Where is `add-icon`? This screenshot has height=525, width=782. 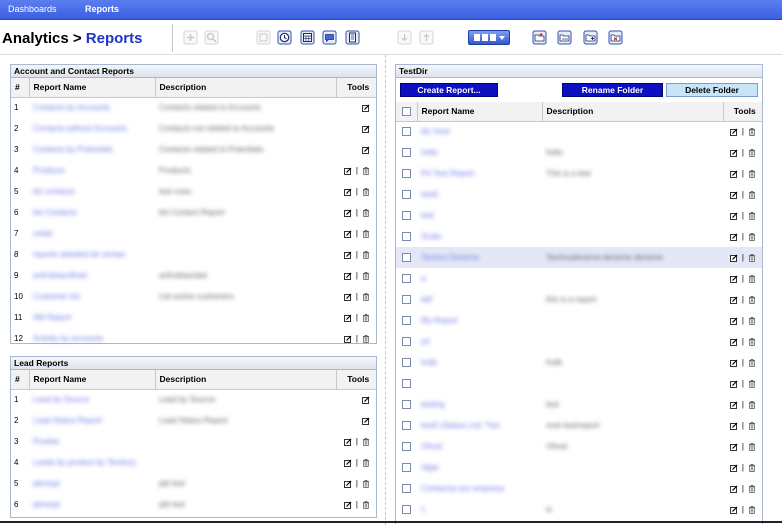
add-icon is located at coordinates (190, 37).